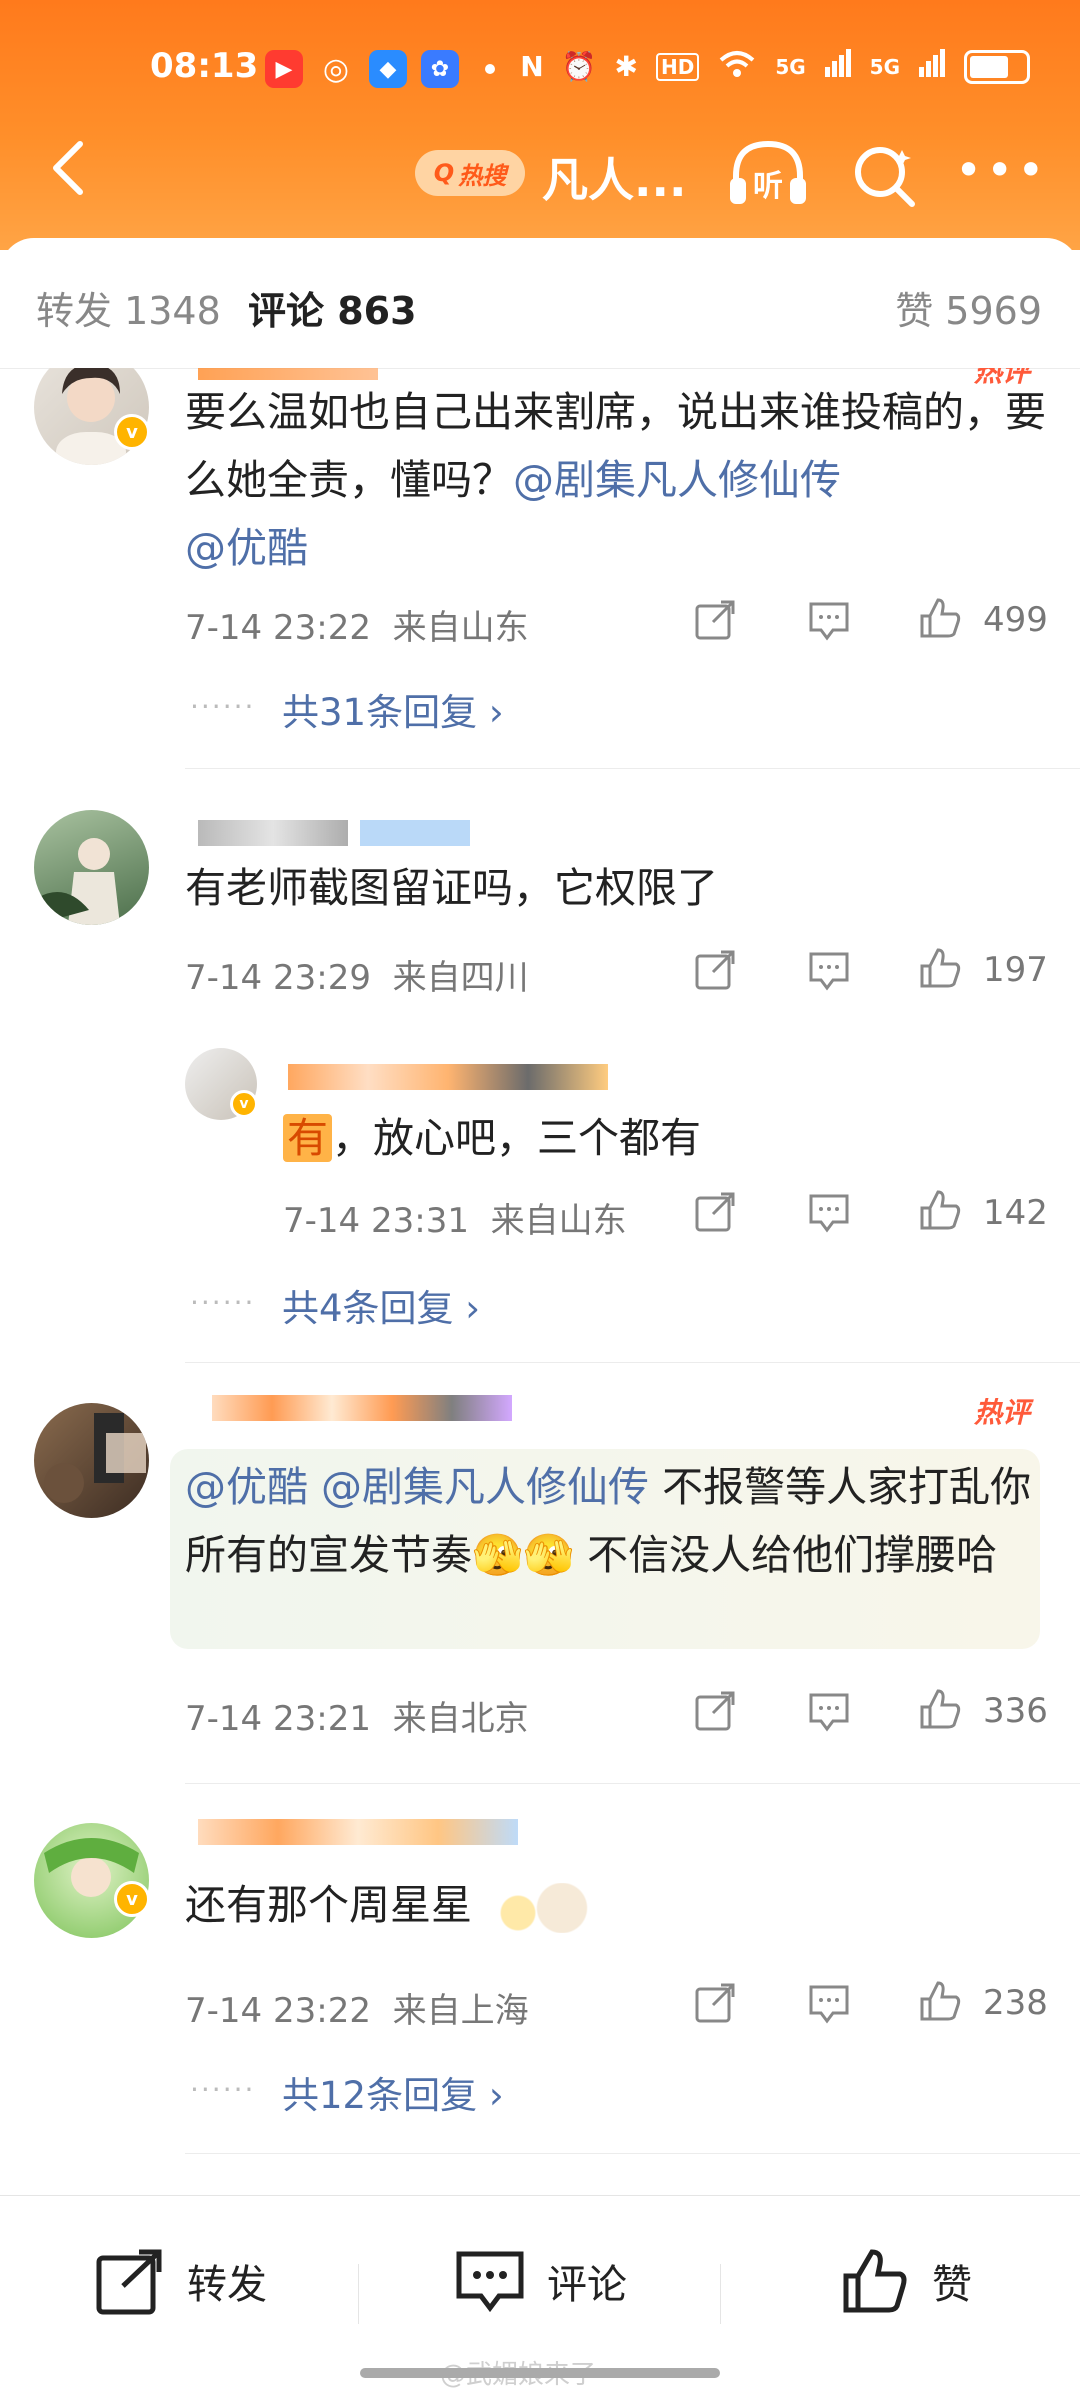  I want to click on comment-location: 来自北京, so click(460, 1719).